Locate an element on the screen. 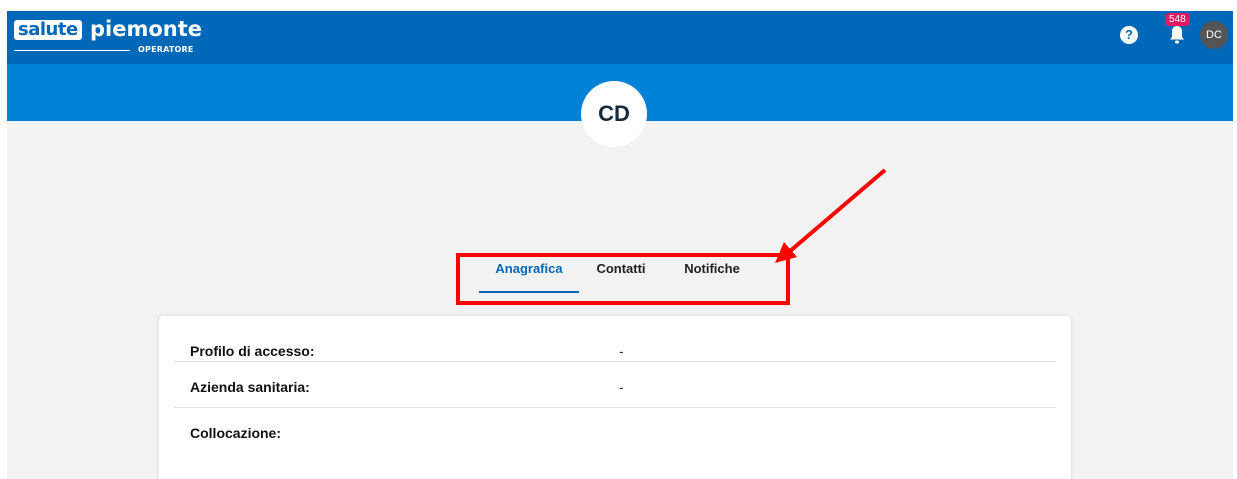 The image size is (1237, 479). logo-divider-line is located at coordinates (72, 50).